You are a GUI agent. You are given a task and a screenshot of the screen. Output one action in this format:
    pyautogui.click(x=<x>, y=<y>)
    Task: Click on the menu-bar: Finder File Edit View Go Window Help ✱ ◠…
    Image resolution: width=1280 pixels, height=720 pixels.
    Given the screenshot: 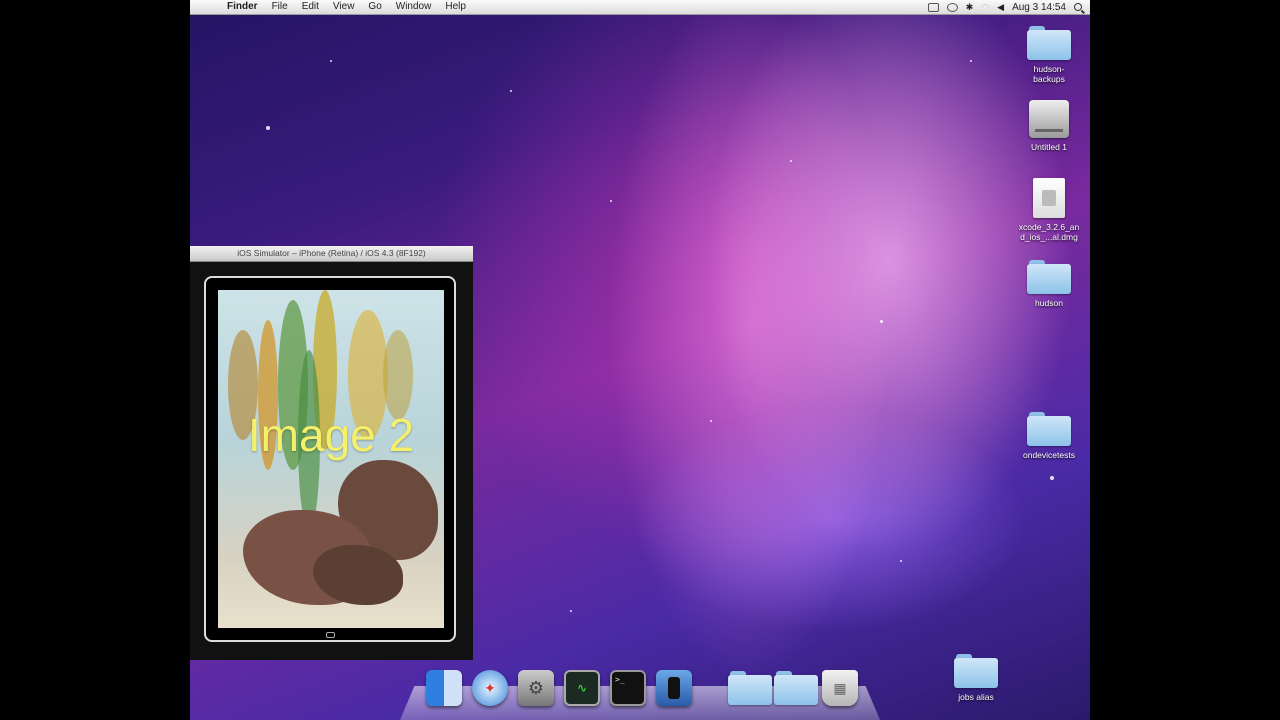 What is the action you would take?
    pyautogui.click(x=640, y=7)
    